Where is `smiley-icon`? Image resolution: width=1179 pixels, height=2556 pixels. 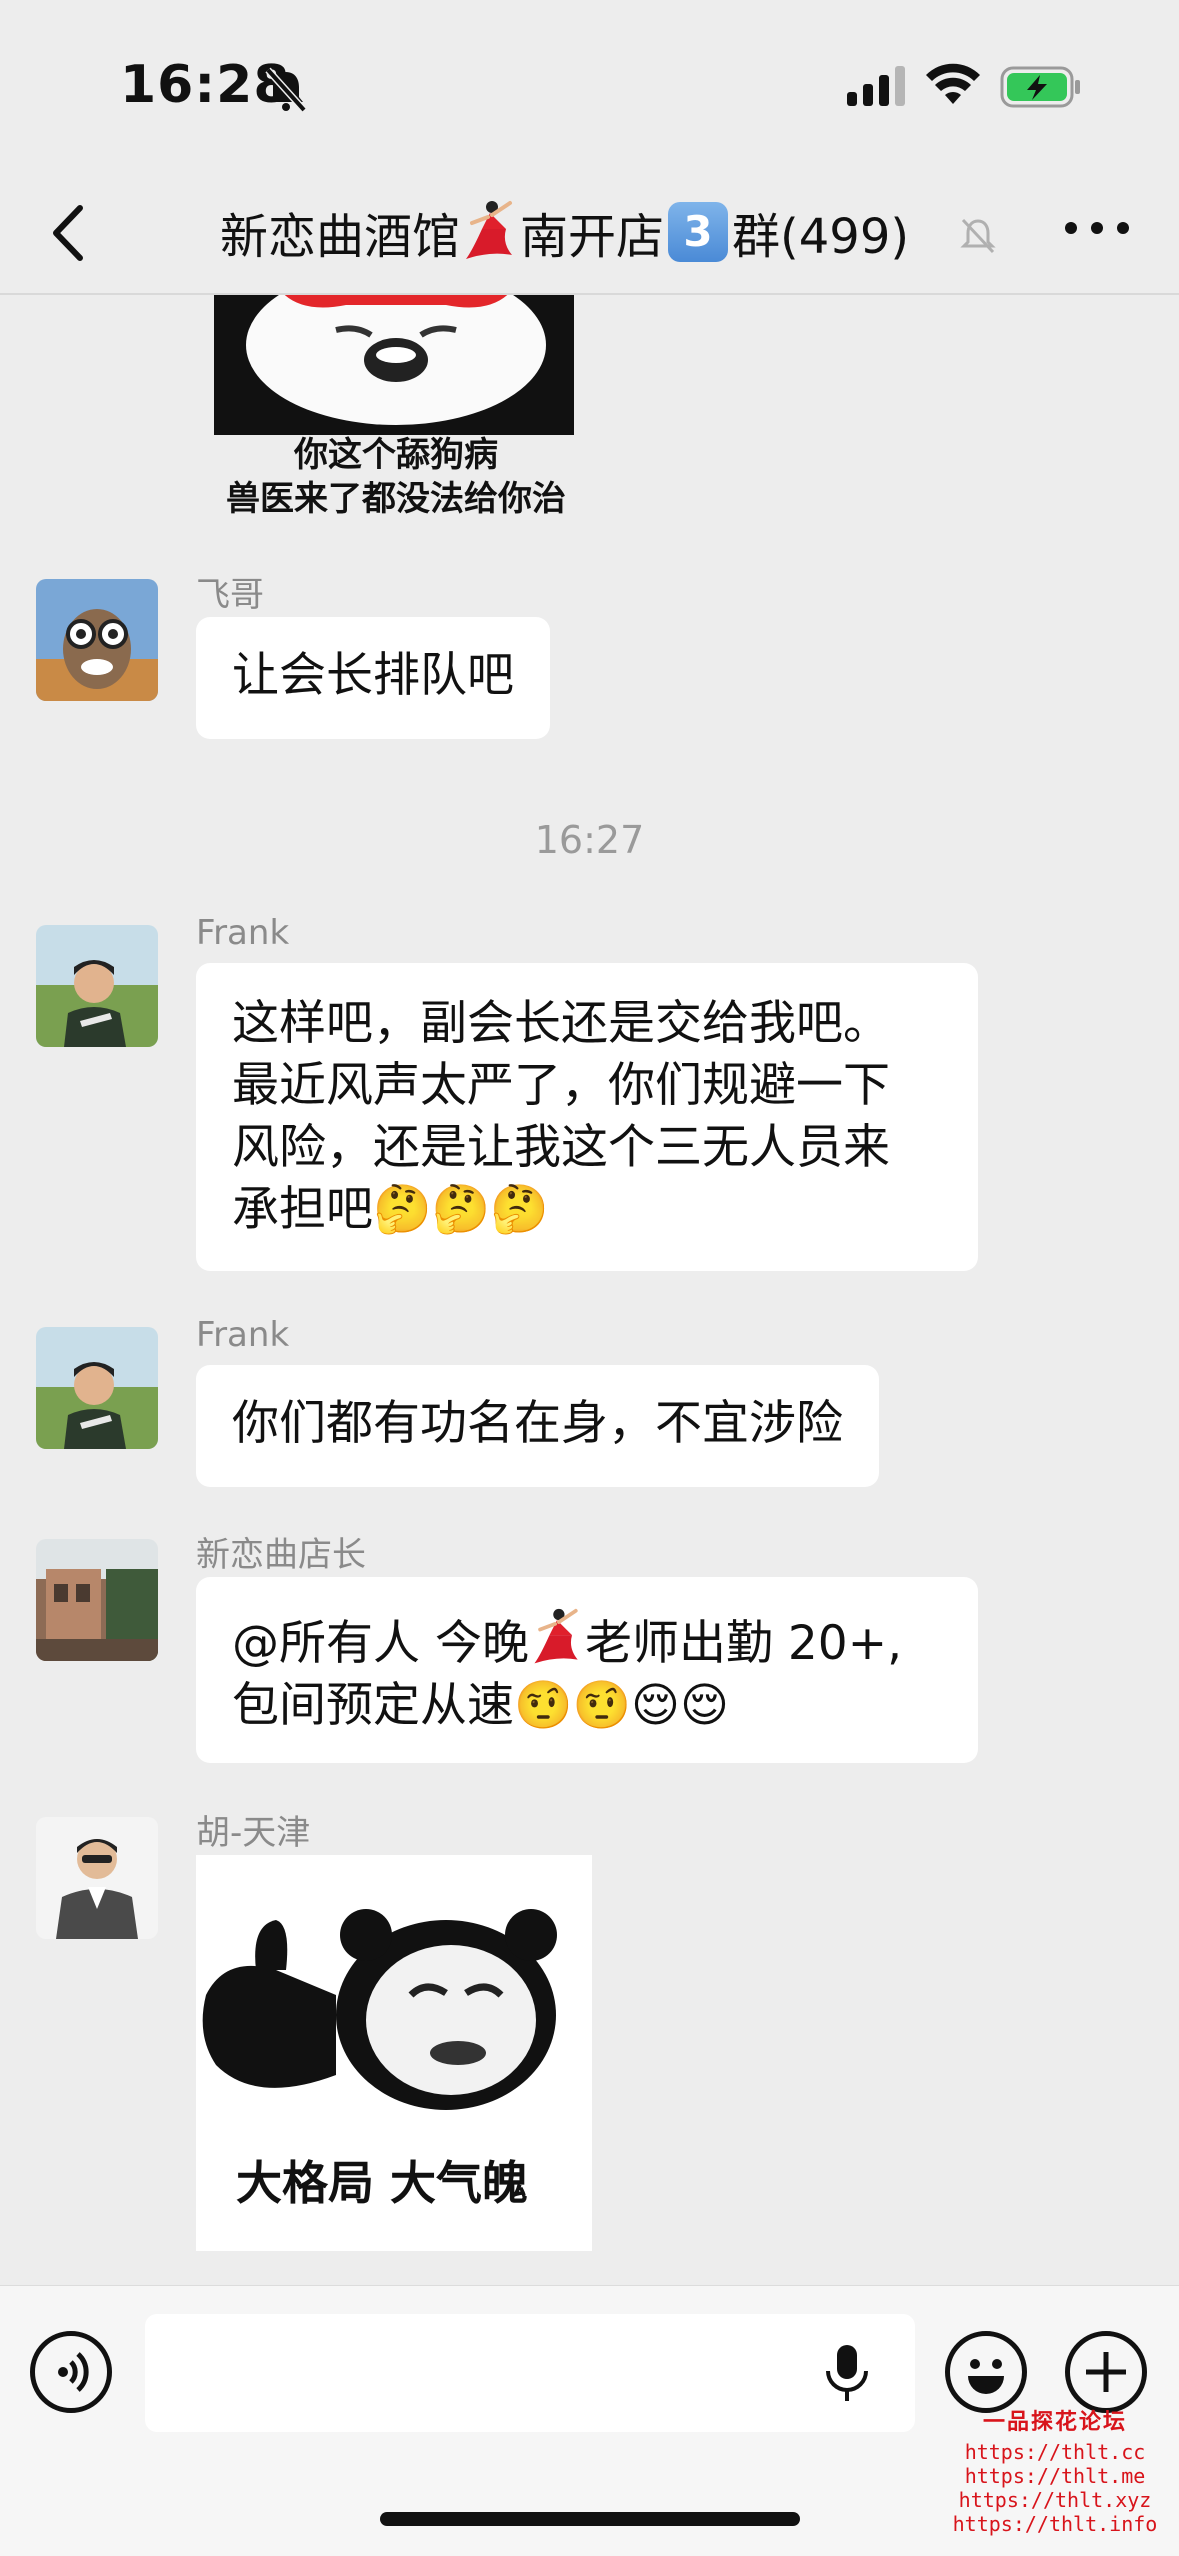 smiley-icon is located at coordinates (986, 2376).